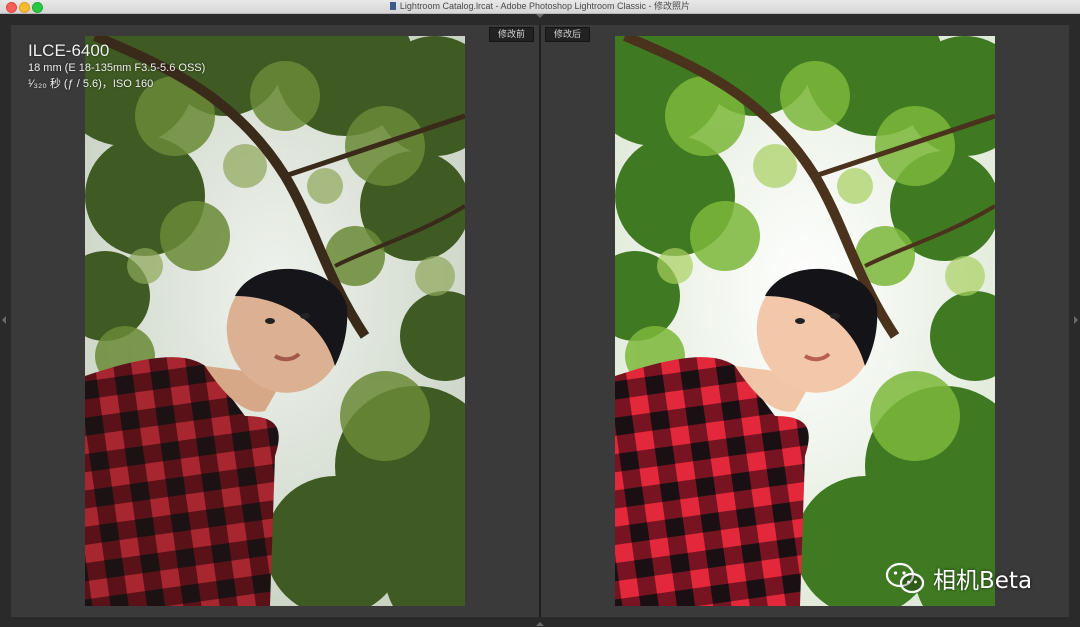  I want to click on bottom-panel-toggle-icon, so click(540, 624).